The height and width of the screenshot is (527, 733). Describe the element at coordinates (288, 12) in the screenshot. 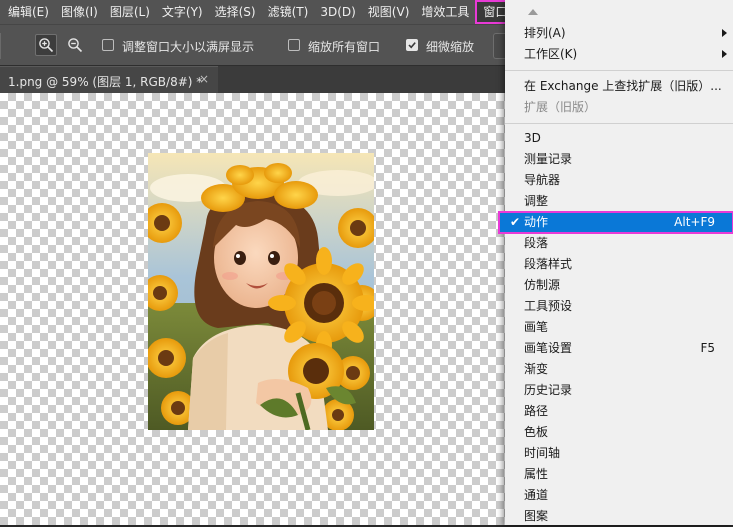

I see `menu-filter: 滤镜(T)` at that location.